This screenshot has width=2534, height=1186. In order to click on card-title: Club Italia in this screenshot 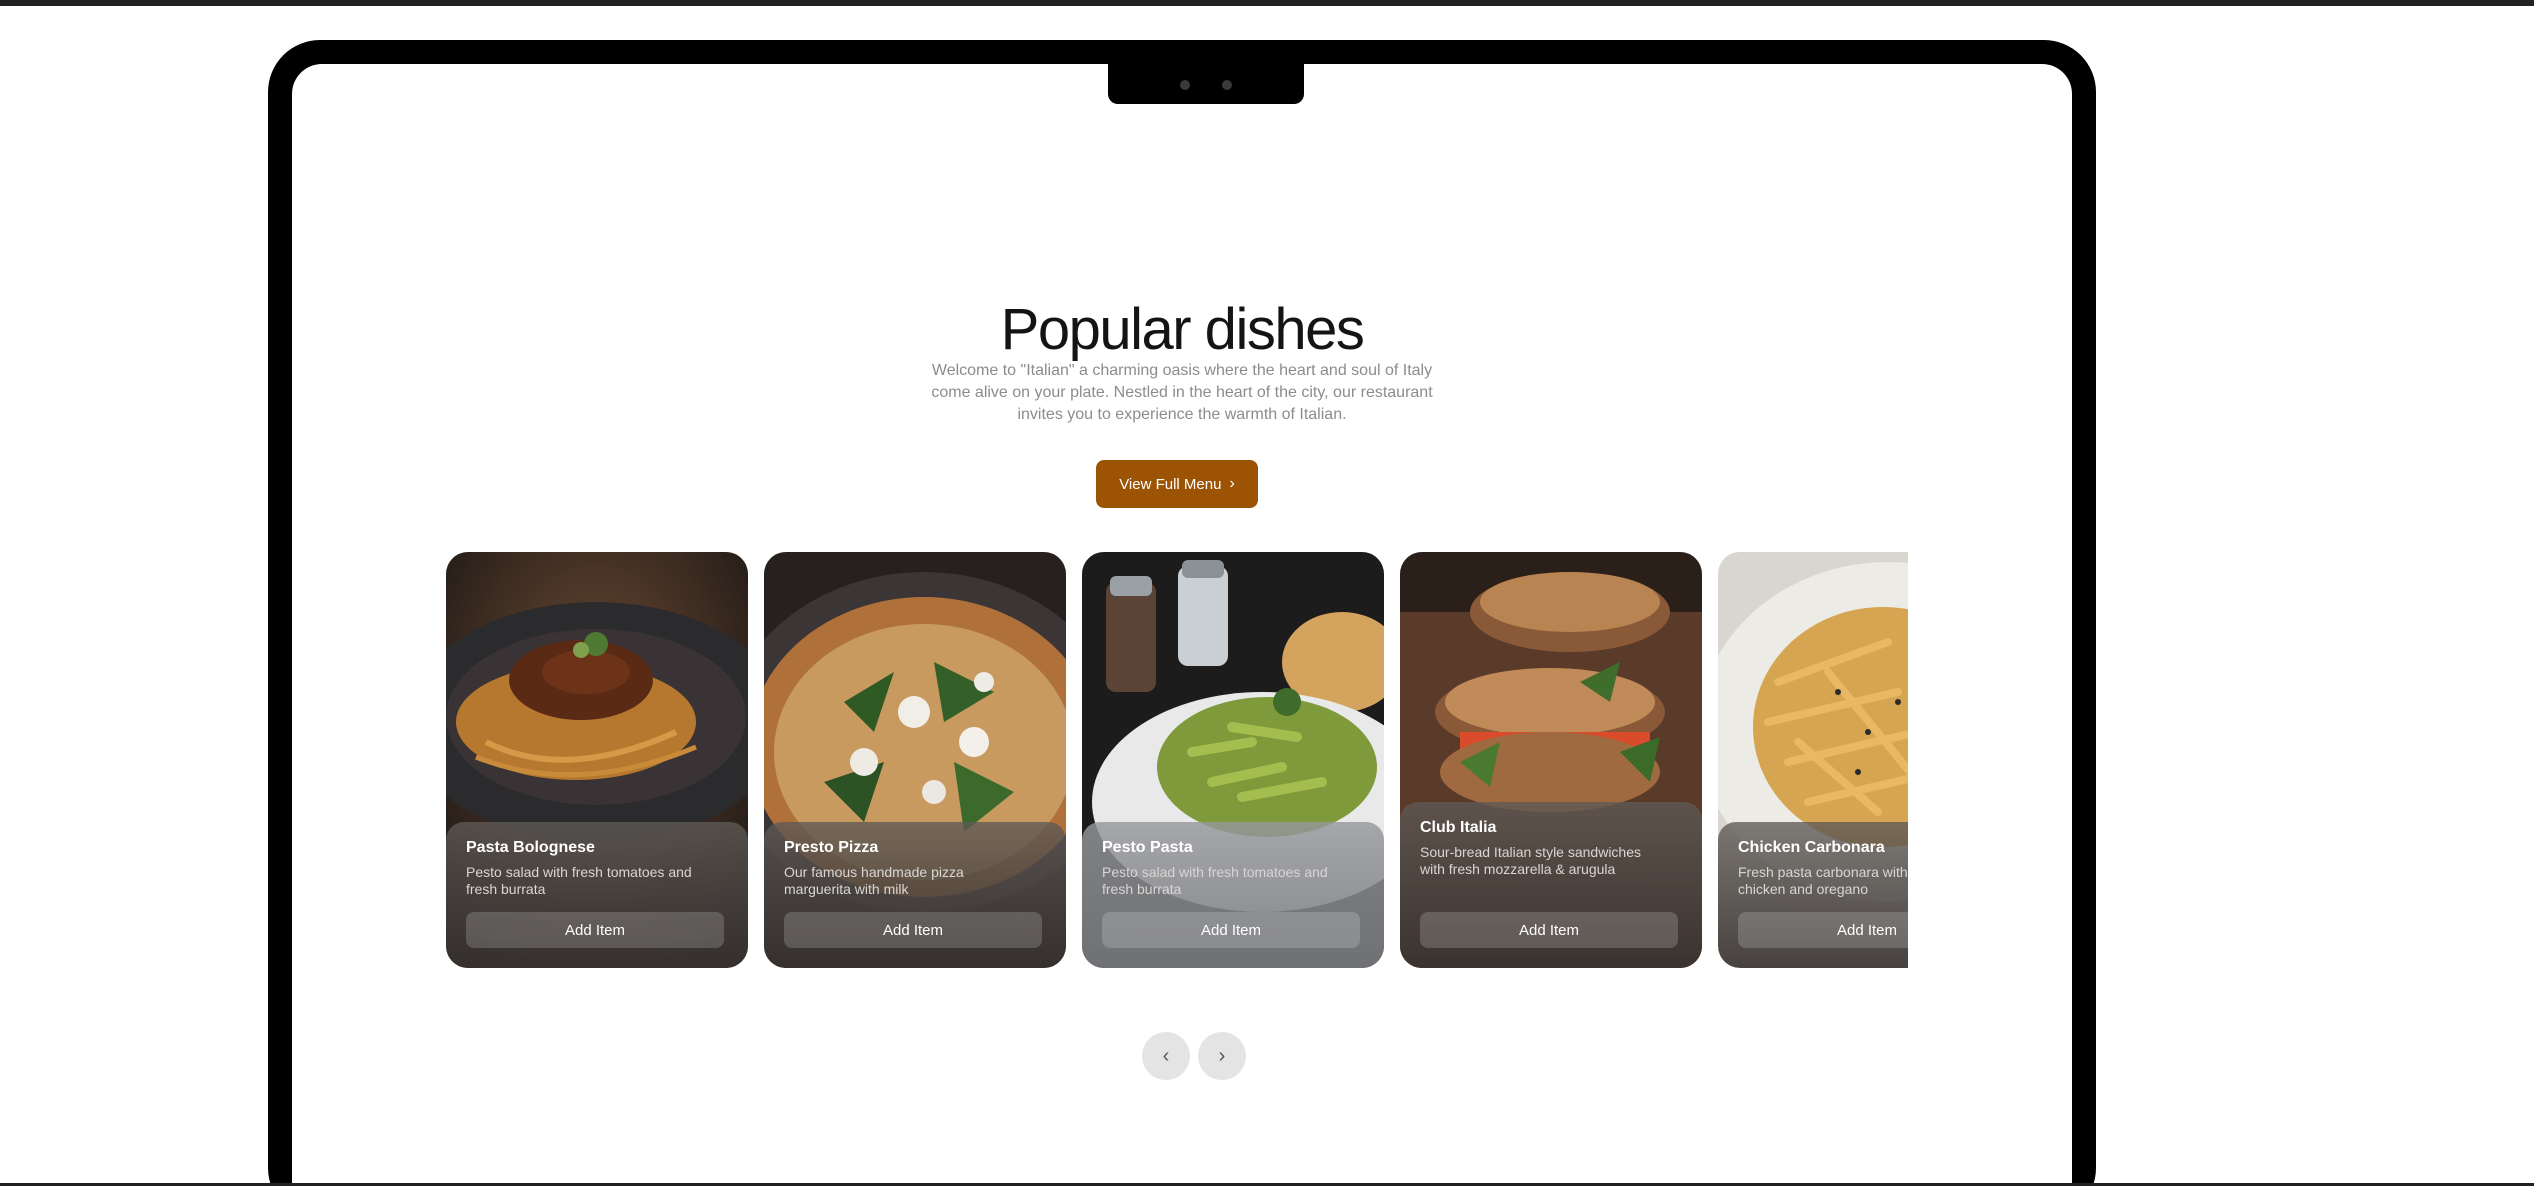, I will do `click(1458, 827)`.